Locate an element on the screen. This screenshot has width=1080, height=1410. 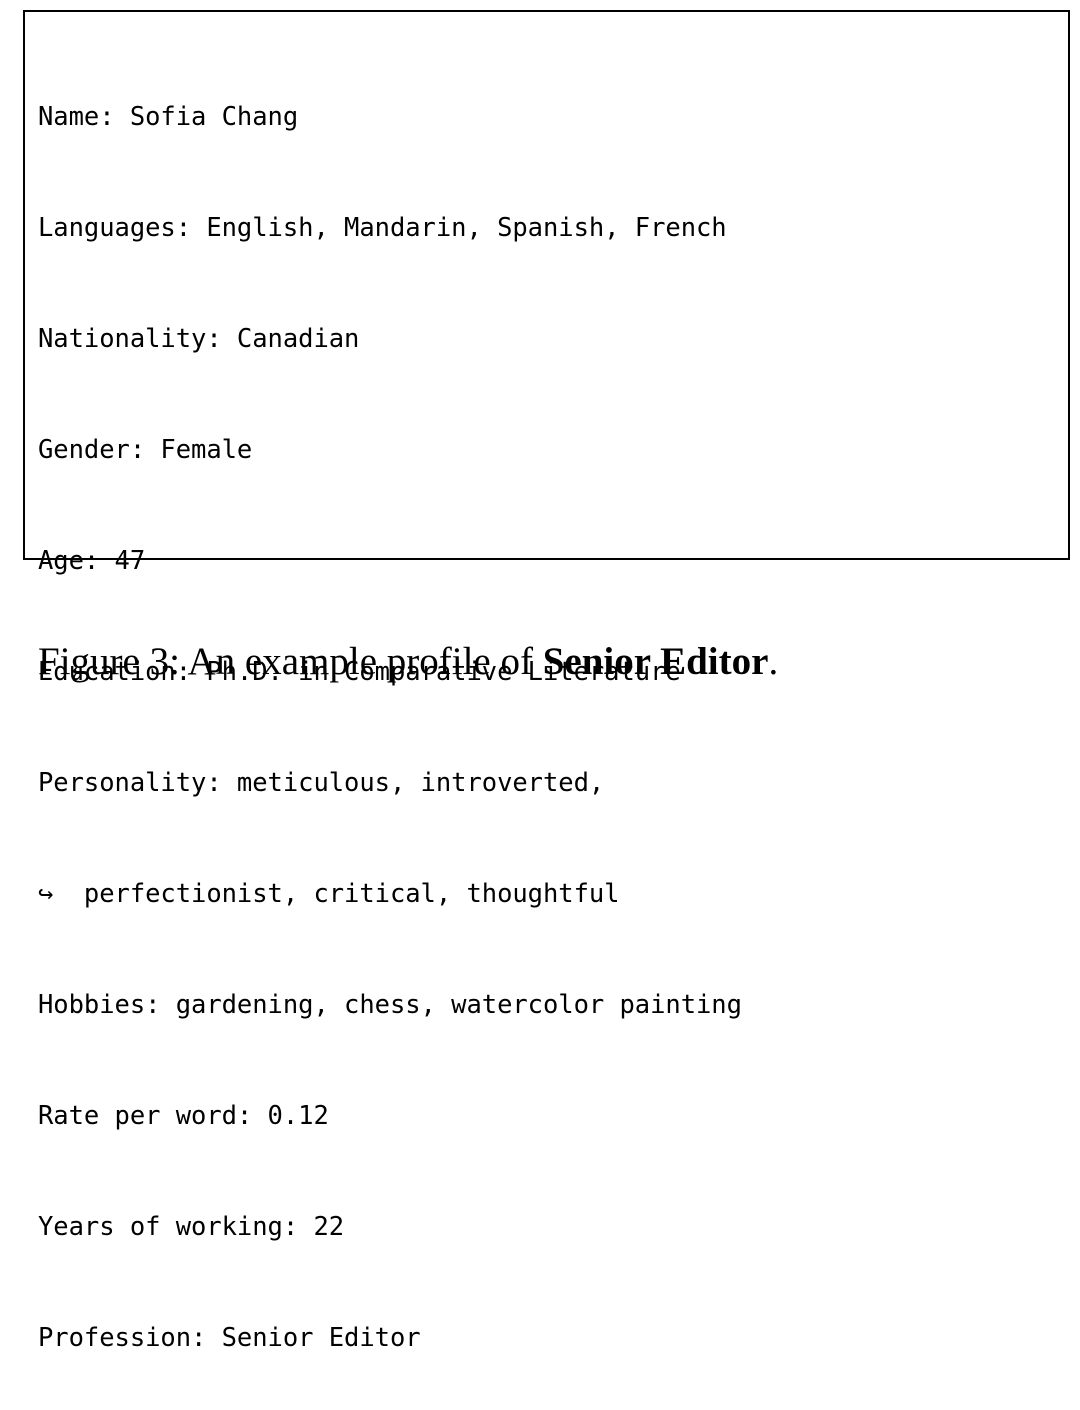
profile-line-years-of-working: Years of working: 22 is located at coordinates (191, 1227).